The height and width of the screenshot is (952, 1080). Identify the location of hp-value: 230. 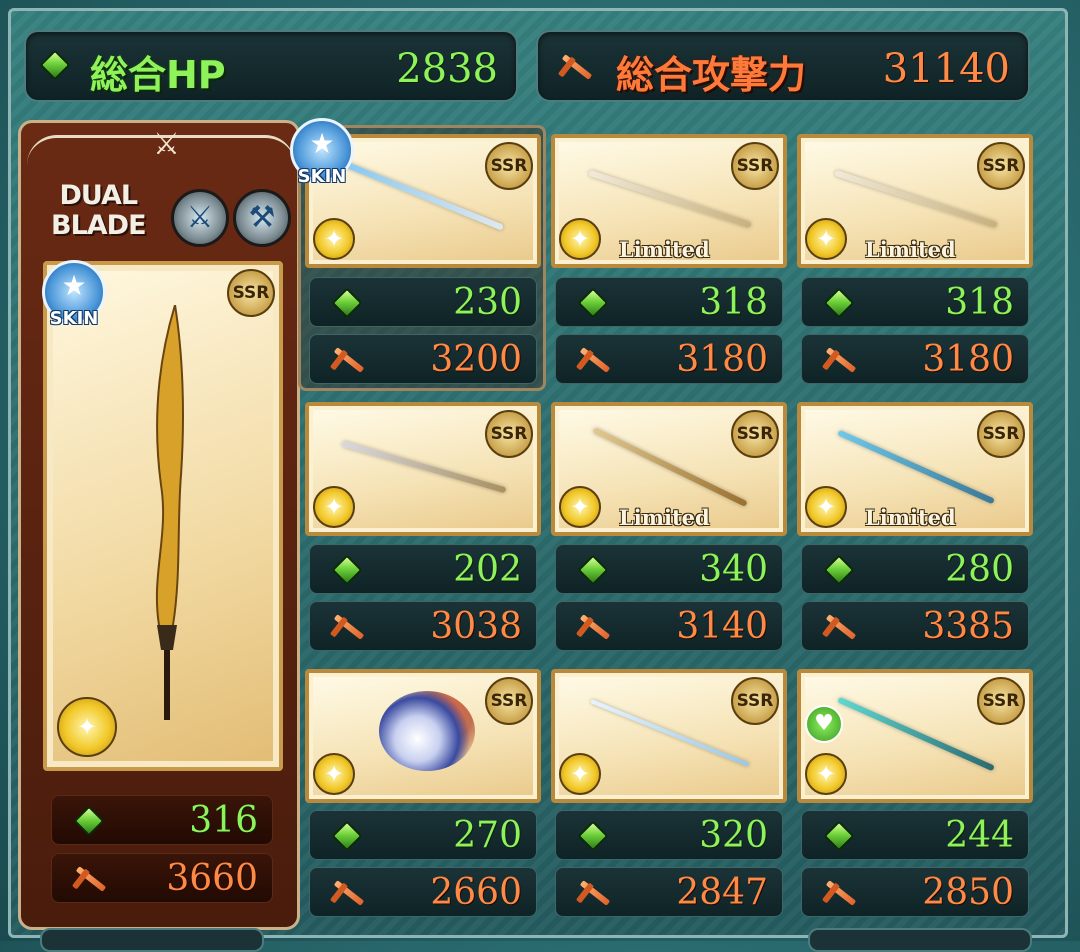
(487, 302).